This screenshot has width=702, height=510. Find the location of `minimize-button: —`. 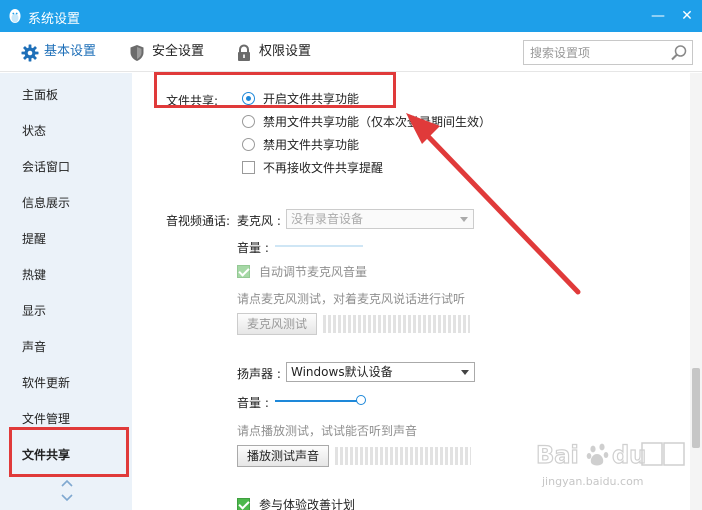

minimize-button: — is located at coordinates (658, 16).